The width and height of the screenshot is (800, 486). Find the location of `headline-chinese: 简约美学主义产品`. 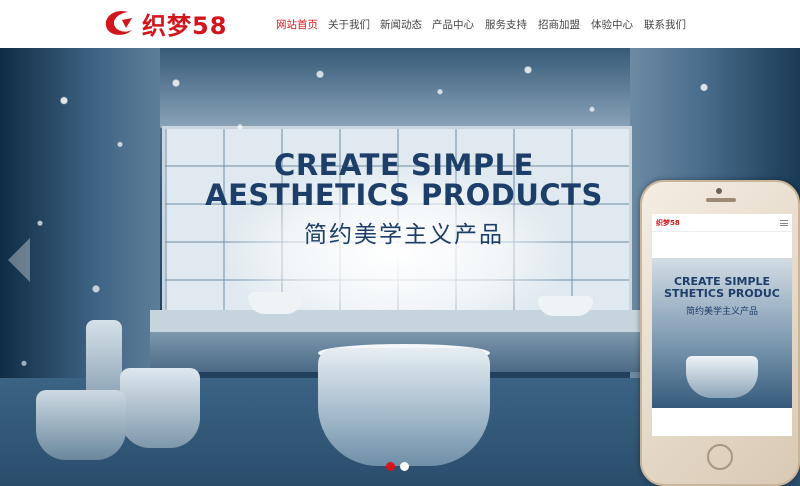

headline-chinese: 简约美学主义产品 is located at coordinates (404, 235).